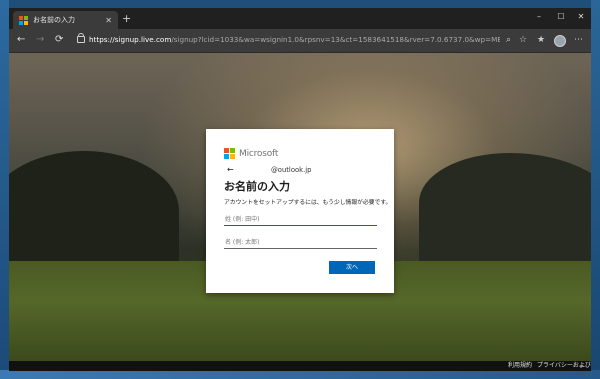  What do you see at coordinates (40, 40) in the screenshot?
I see `forward-button: →` at bounding box center [40, 40].